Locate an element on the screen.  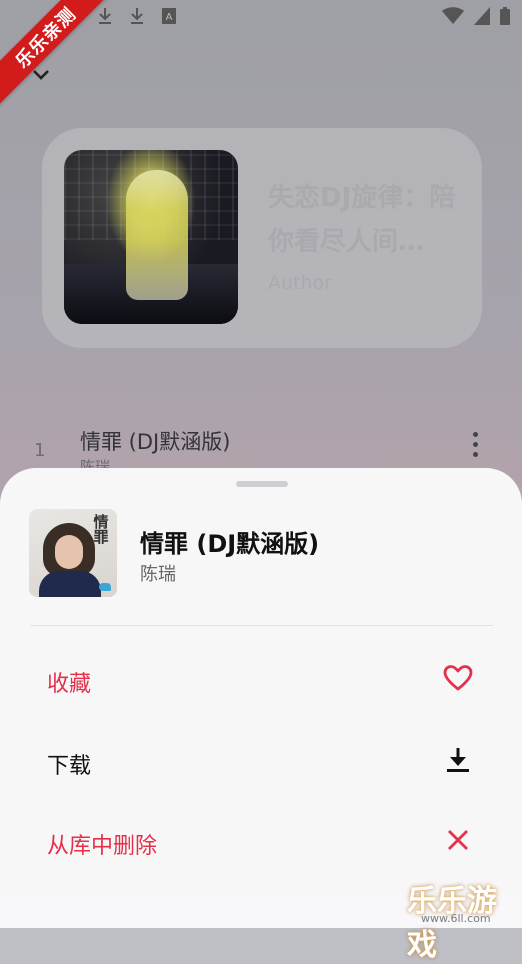
download-icon is located at coordinates (458, 760).